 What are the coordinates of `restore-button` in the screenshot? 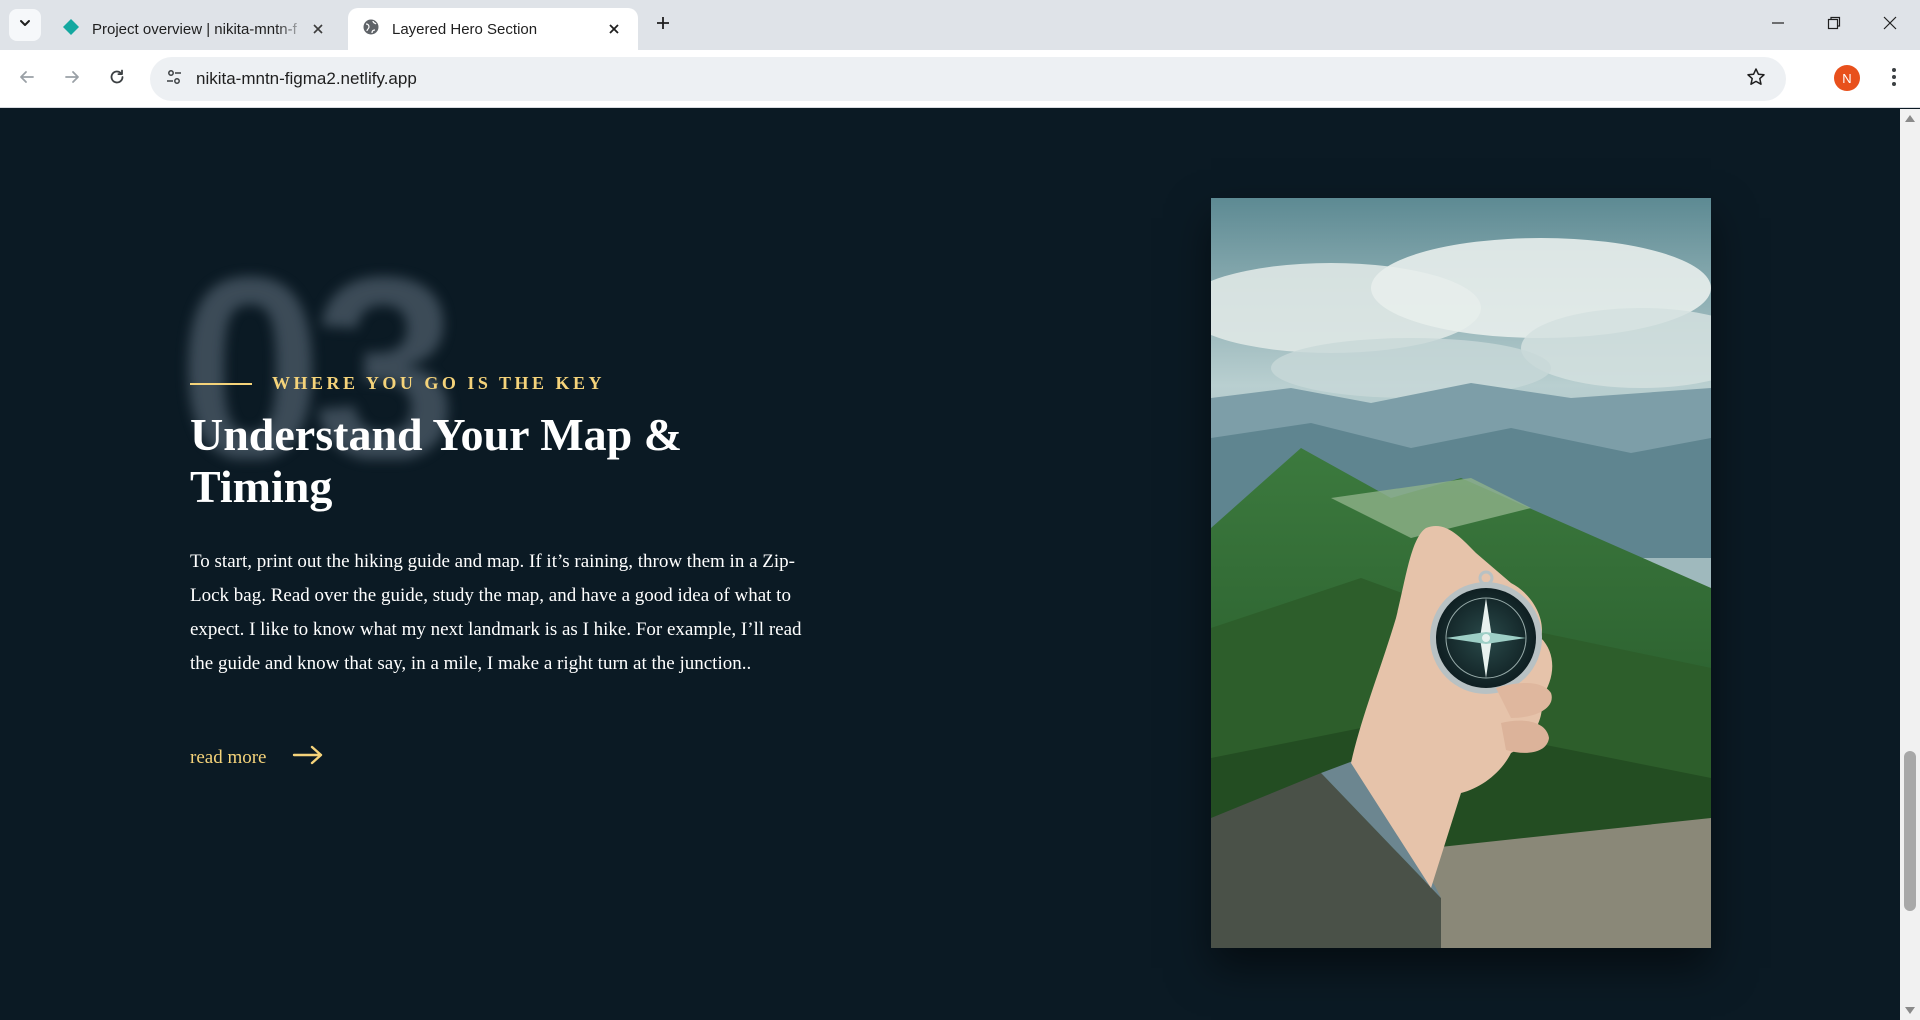 It's located at (1834, 25).